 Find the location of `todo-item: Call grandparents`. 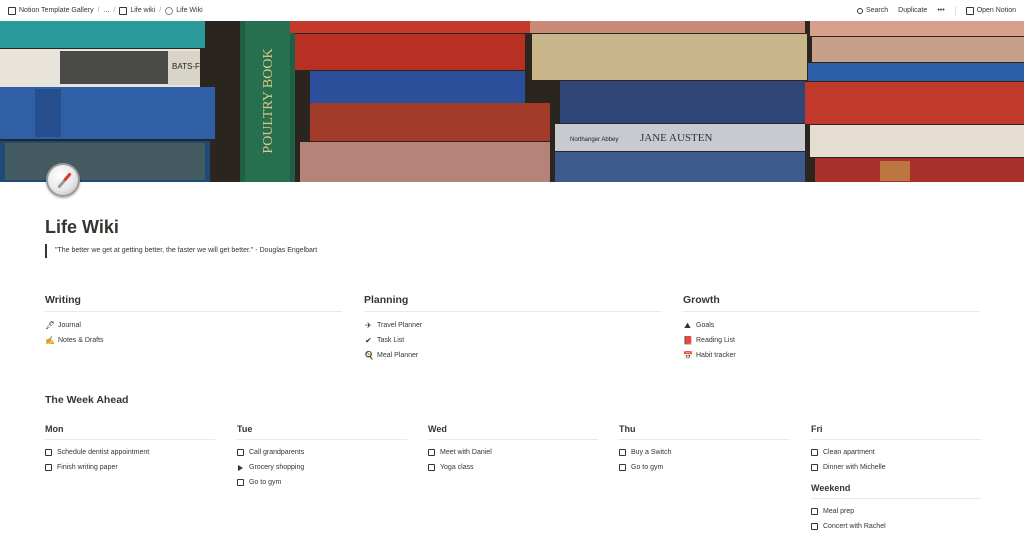

todo-item: Call grandparents is located at coordinates (322, 452).